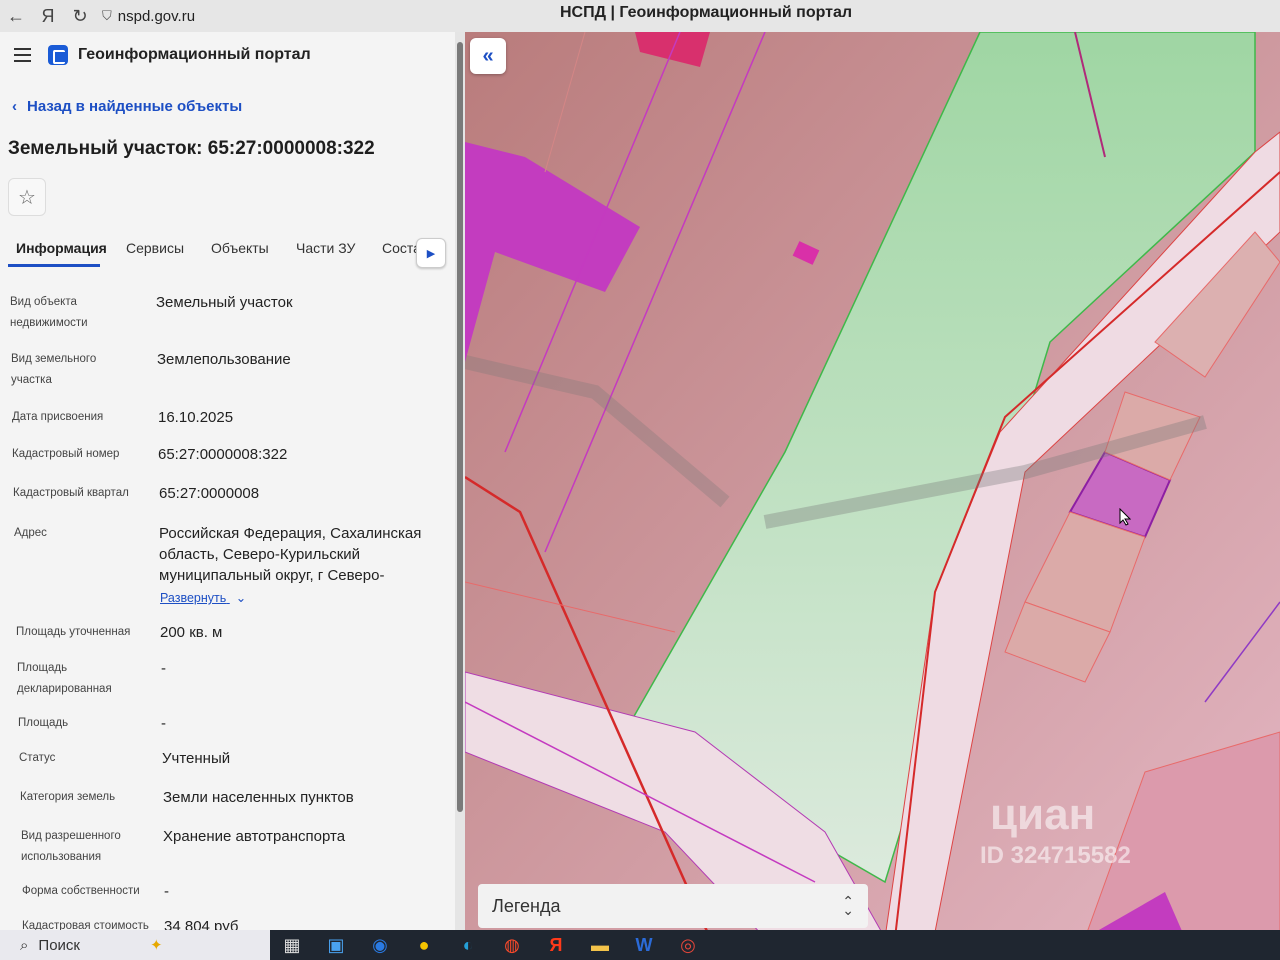  What do you see at coordinates (85, 925) in the screenshot?
I see `field-label: Кадастровая стоимость` at bounding box center [85, 925].